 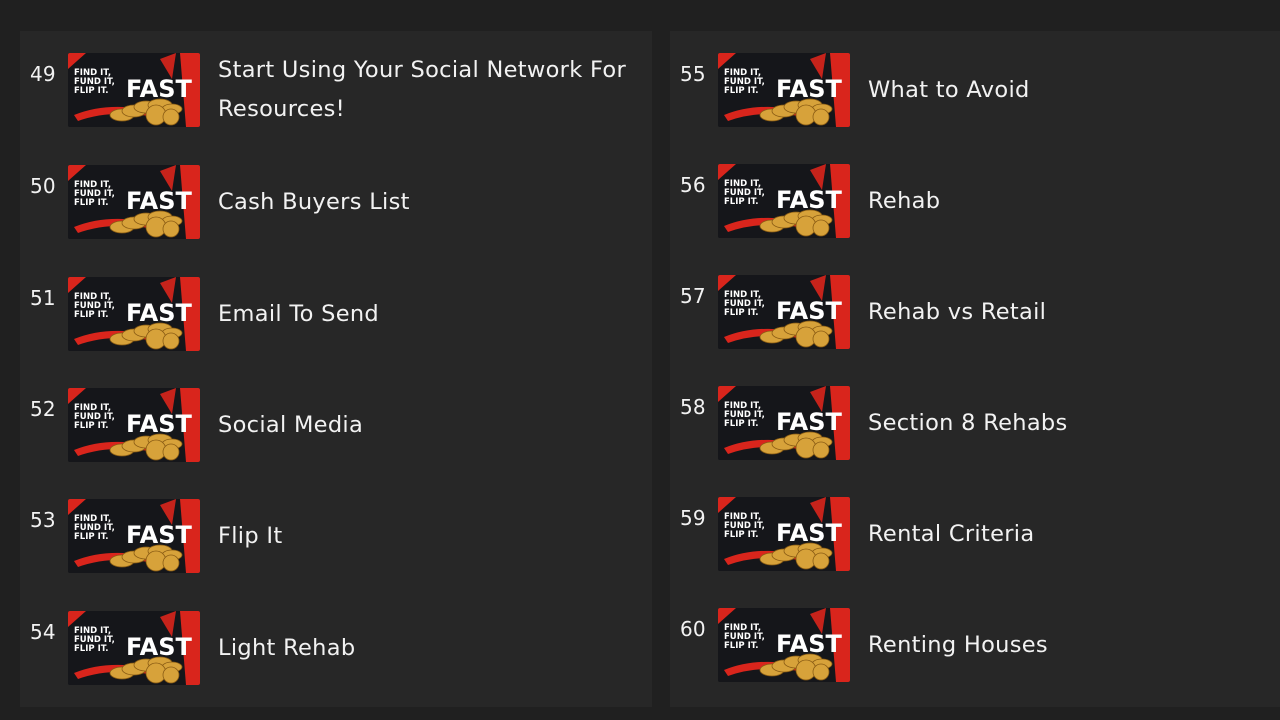 What do you see at coordinates (43, 74) in the screenshot?
I see `lesson-number: 49` at bounding box center [43, 74].